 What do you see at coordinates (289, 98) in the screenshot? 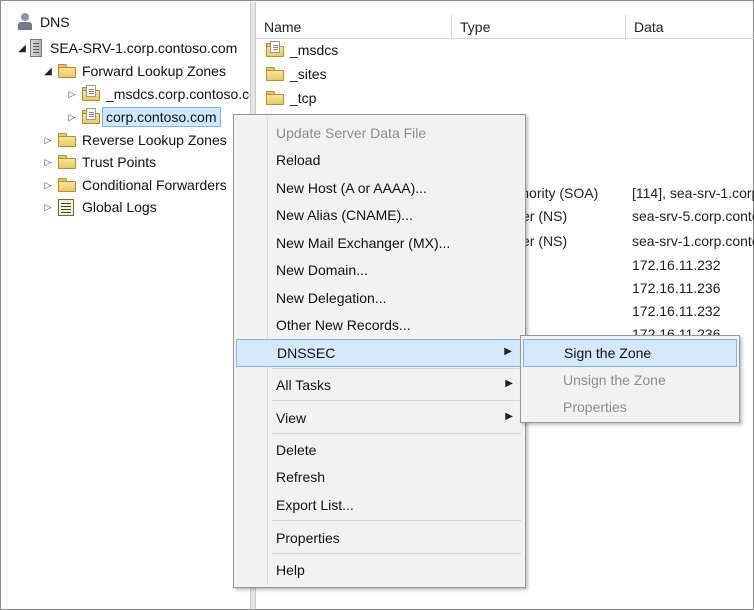
I see `list-item: _tcp` at bounding box center [289, 98].